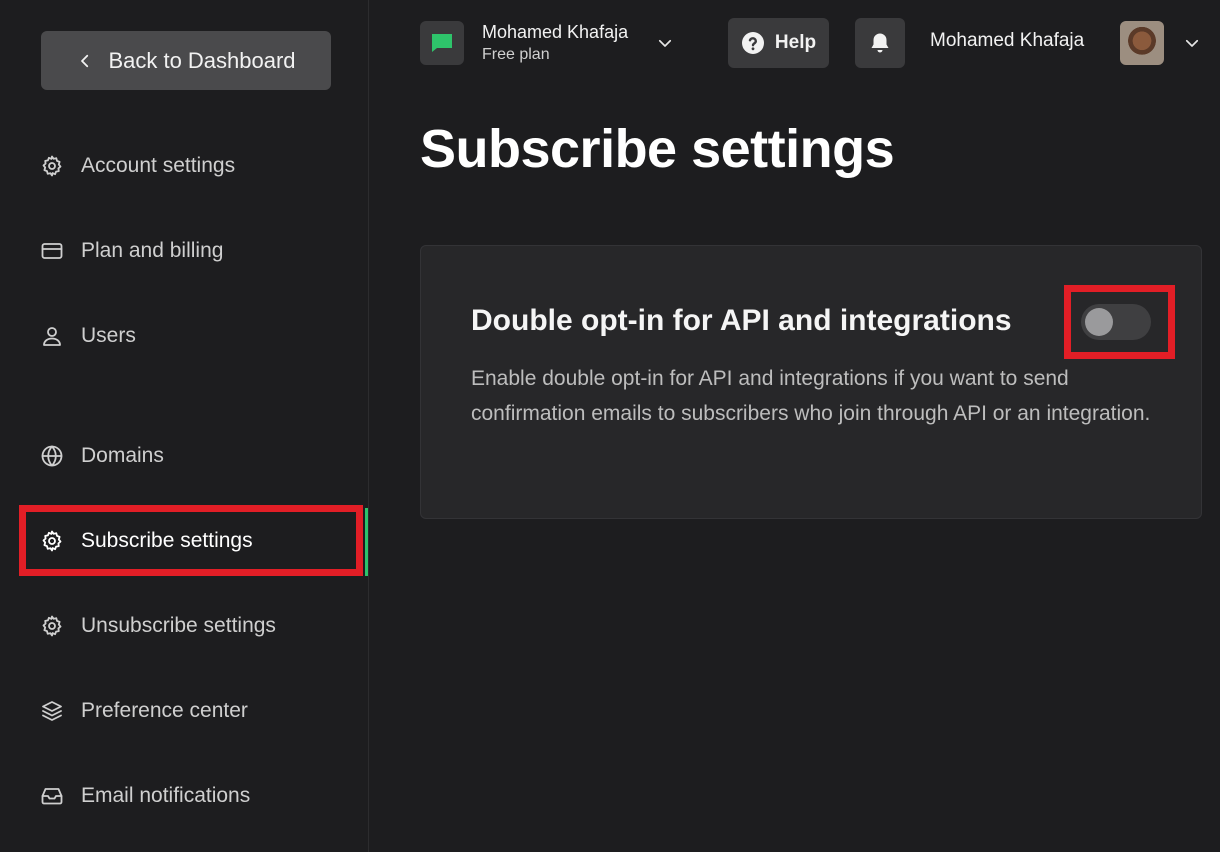 The image size is (1220, 852). I want to click on double-opt-in-toggle, so click(1116, 322).